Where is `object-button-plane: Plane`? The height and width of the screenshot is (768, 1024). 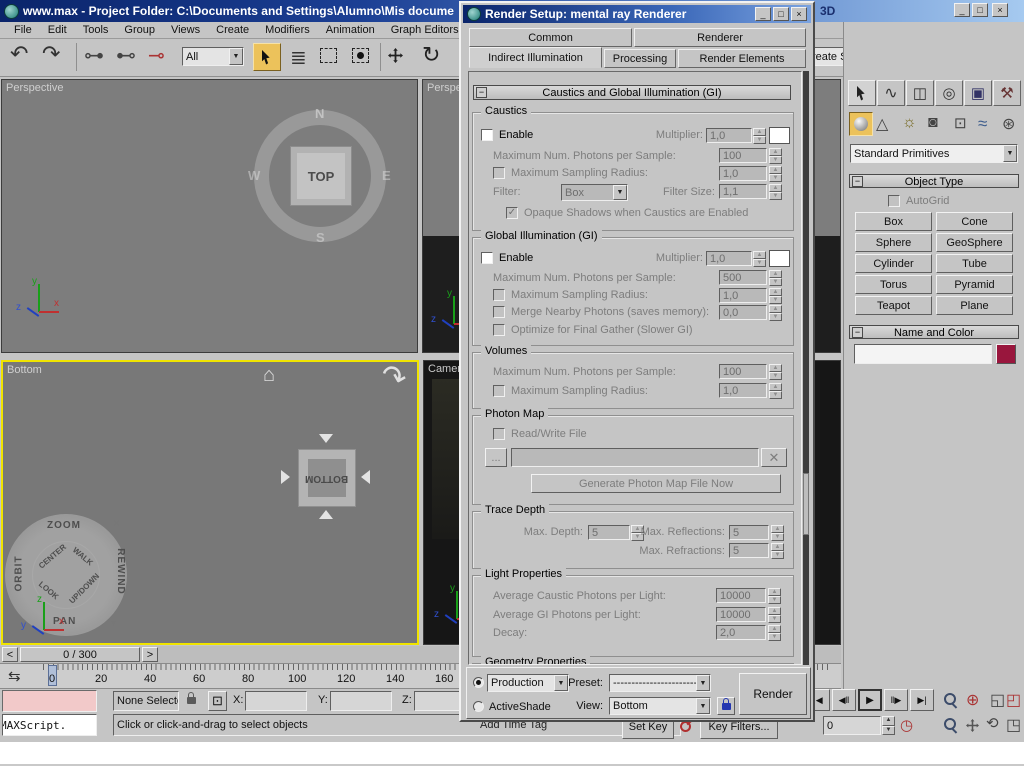
object-button-plane: Plane is located at coordinates (974, 305).